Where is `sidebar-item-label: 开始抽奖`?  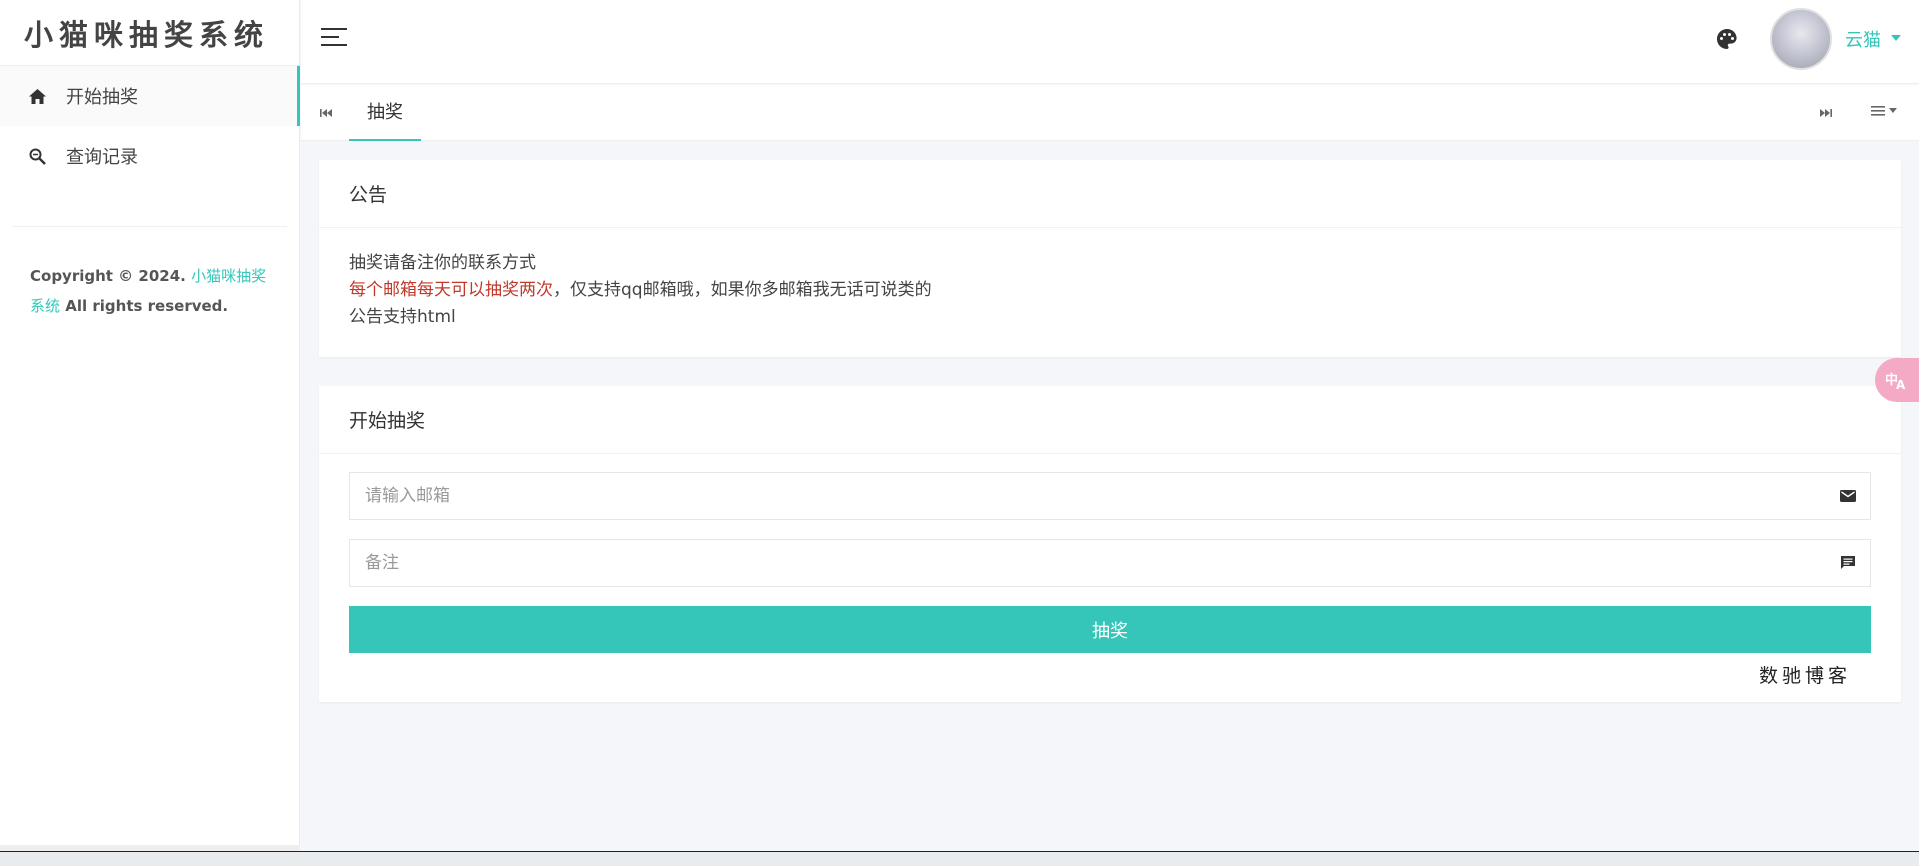
sidebar-item-label: 开始抽奖 is located at coordinates (102, 97).